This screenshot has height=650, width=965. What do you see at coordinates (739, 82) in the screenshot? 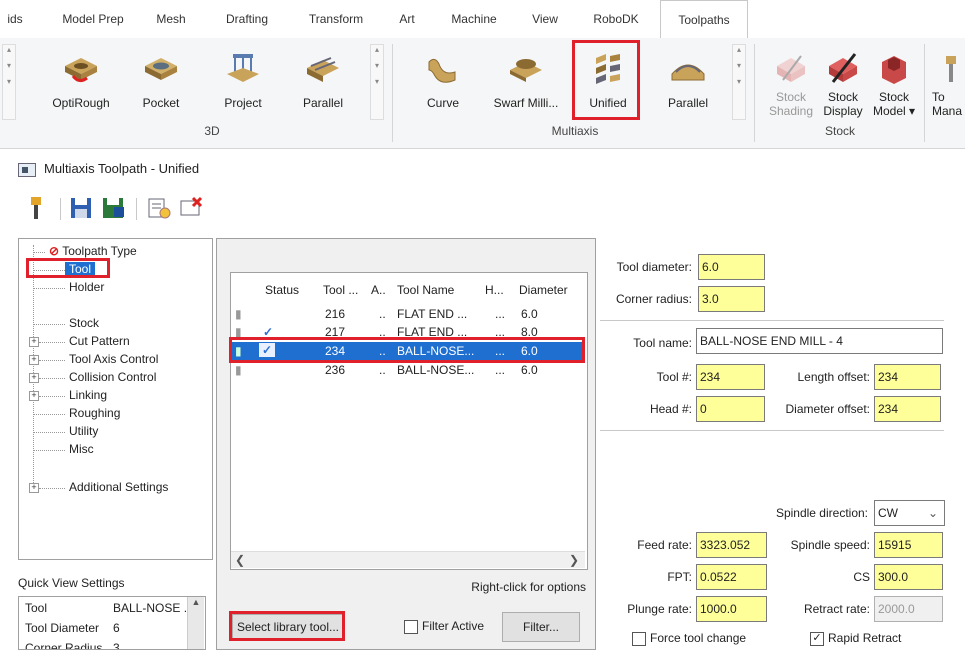
I see `ribbon-multiaxis-scroll: ▴ ▾ ▾` at bounding box center [739, 82].